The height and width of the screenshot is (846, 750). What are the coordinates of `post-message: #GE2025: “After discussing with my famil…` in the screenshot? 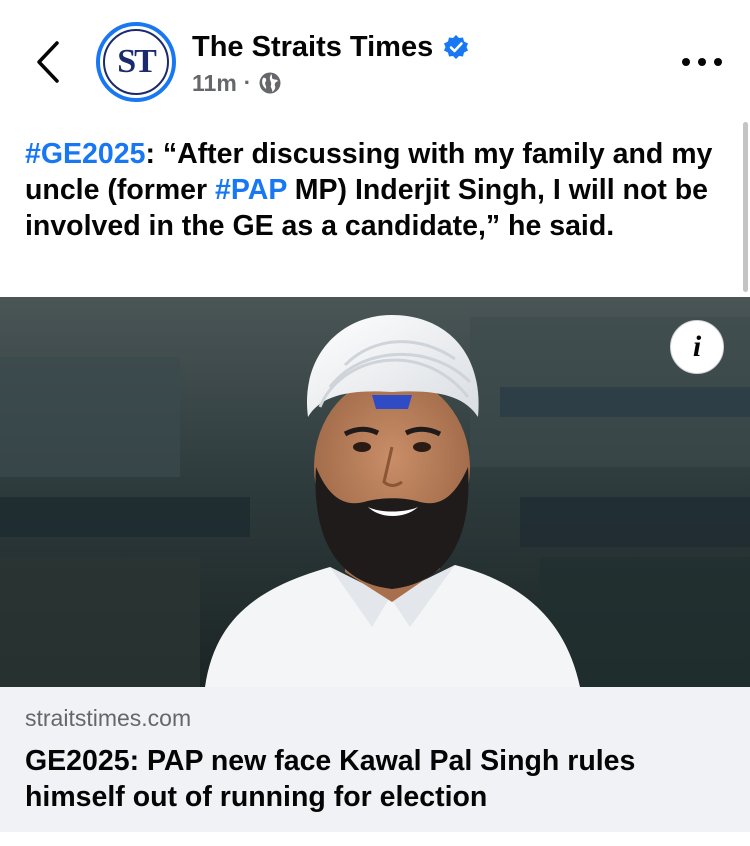 It's located at (377, 190).